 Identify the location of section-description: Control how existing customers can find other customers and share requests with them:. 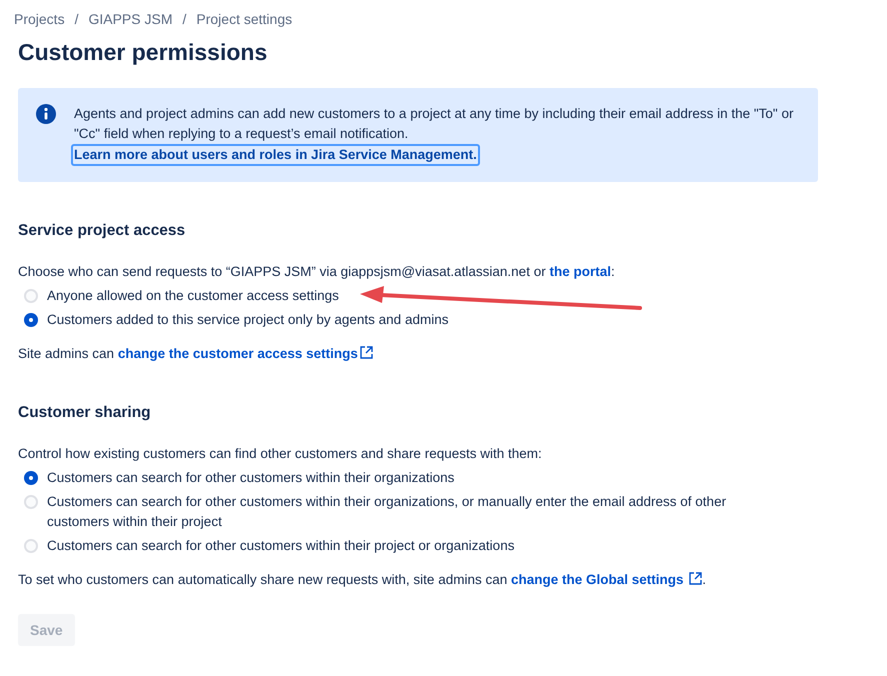
(280, 454).